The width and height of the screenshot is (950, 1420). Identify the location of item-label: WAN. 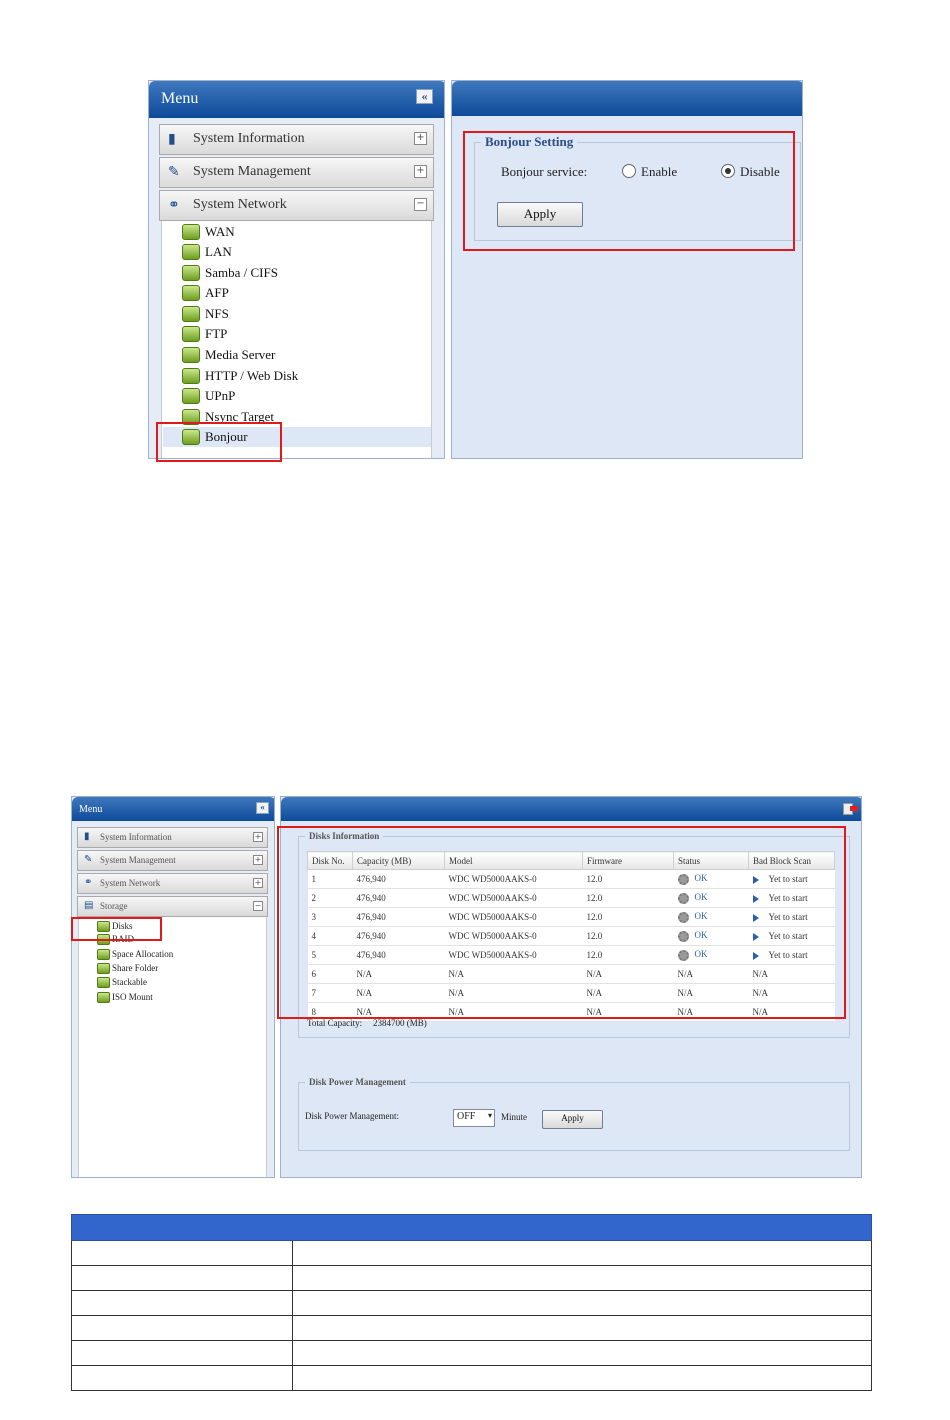
(220, 231).